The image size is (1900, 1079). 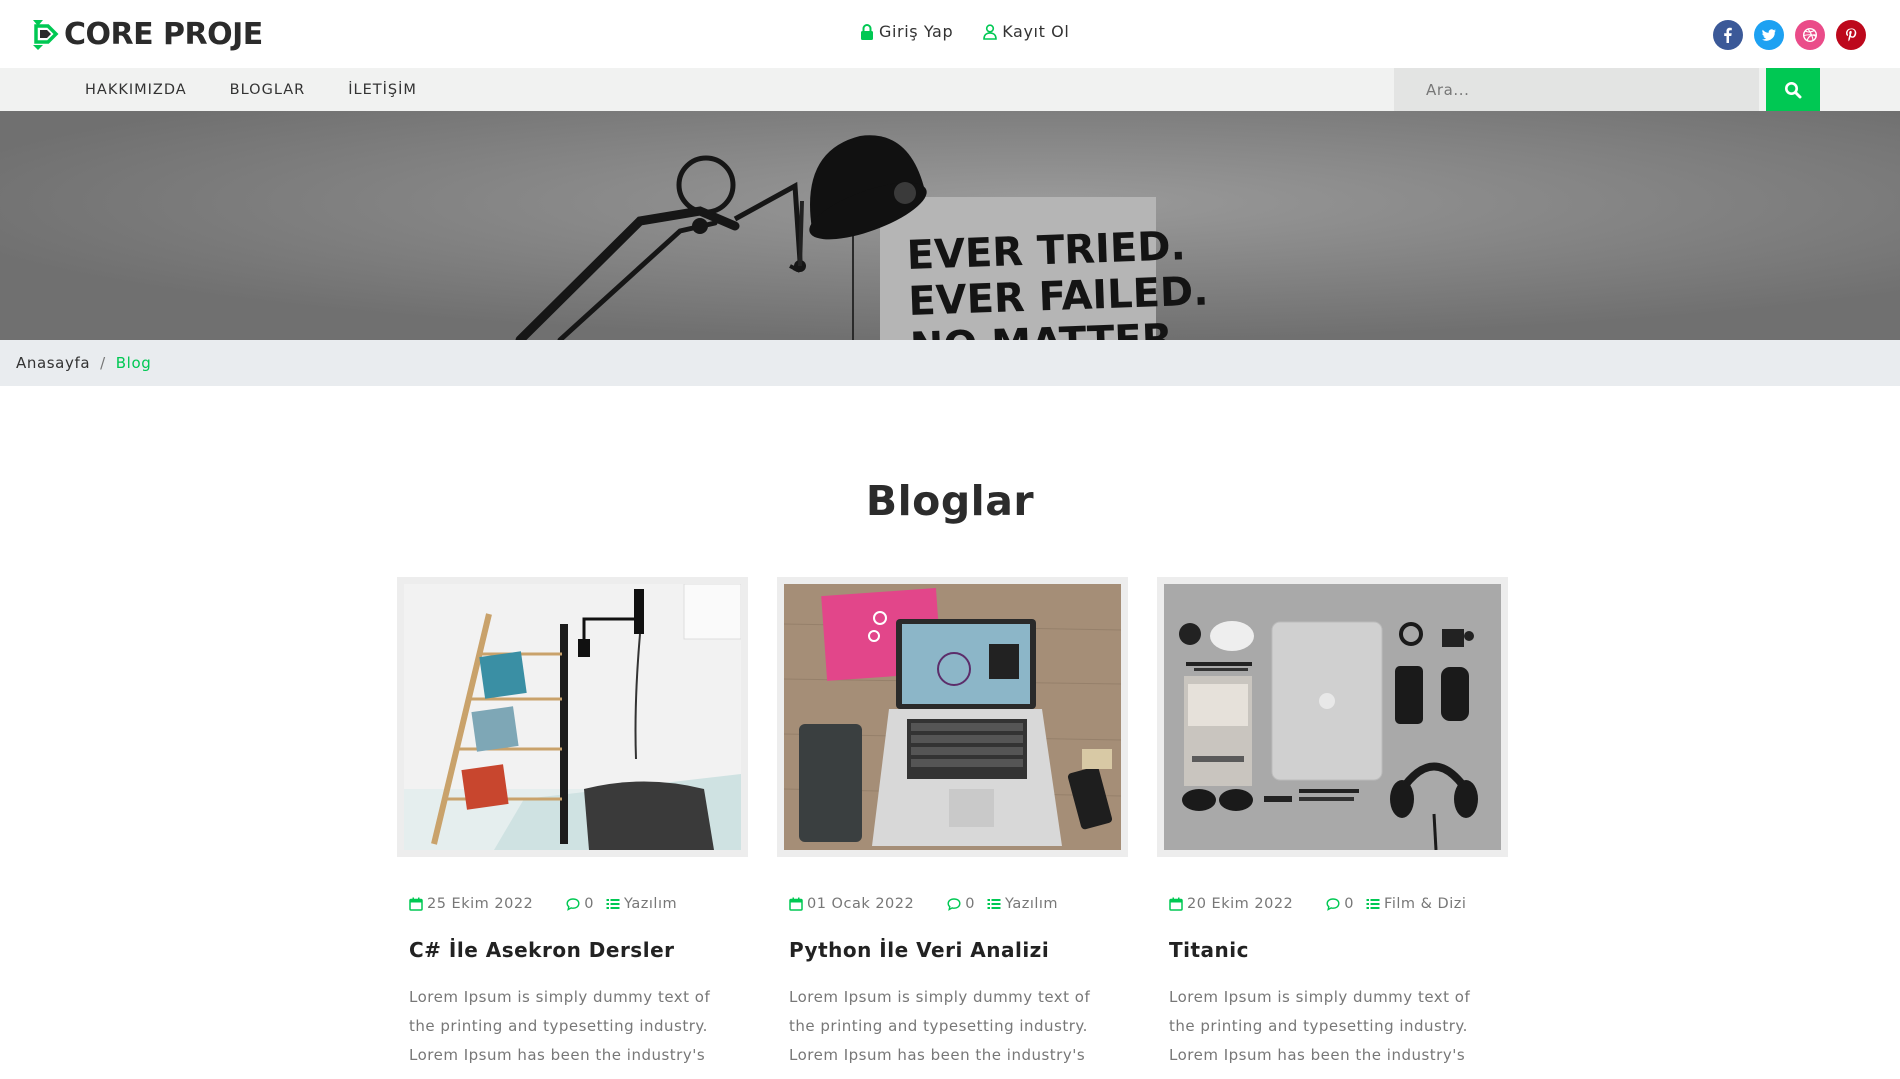 I want to click on search-icon, so click(x=1793, y=89).